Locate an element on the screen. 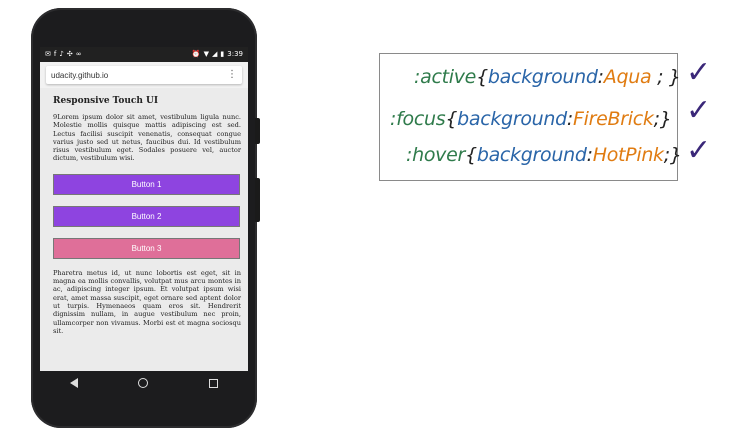 The width and height of the screenshot is (738, 428). facebook-icon: f is located at coordinates (55, 54).